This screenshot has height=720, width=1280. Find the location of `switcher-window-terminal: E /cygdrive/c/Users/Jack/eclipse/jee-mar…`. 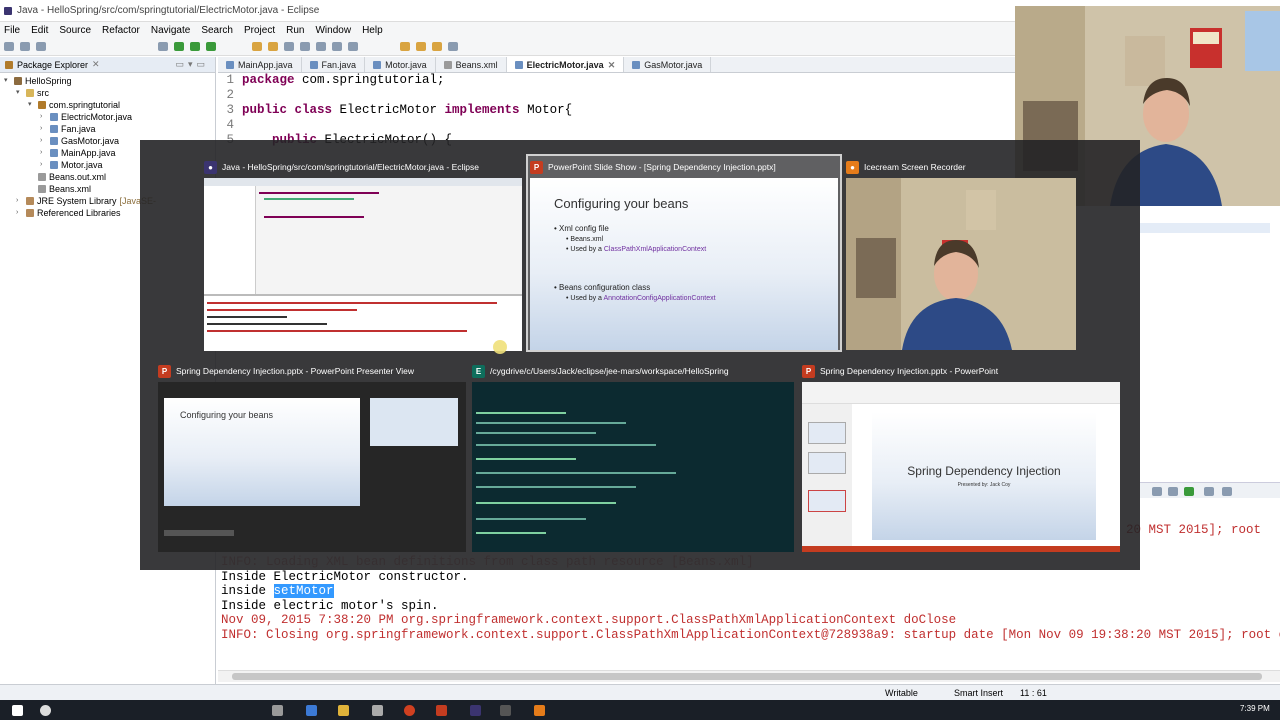

switcher-window-terminal: E /cygdrive/c/Users/Jack/eclipse/jee-mar… is located at coordinates (634, 457).